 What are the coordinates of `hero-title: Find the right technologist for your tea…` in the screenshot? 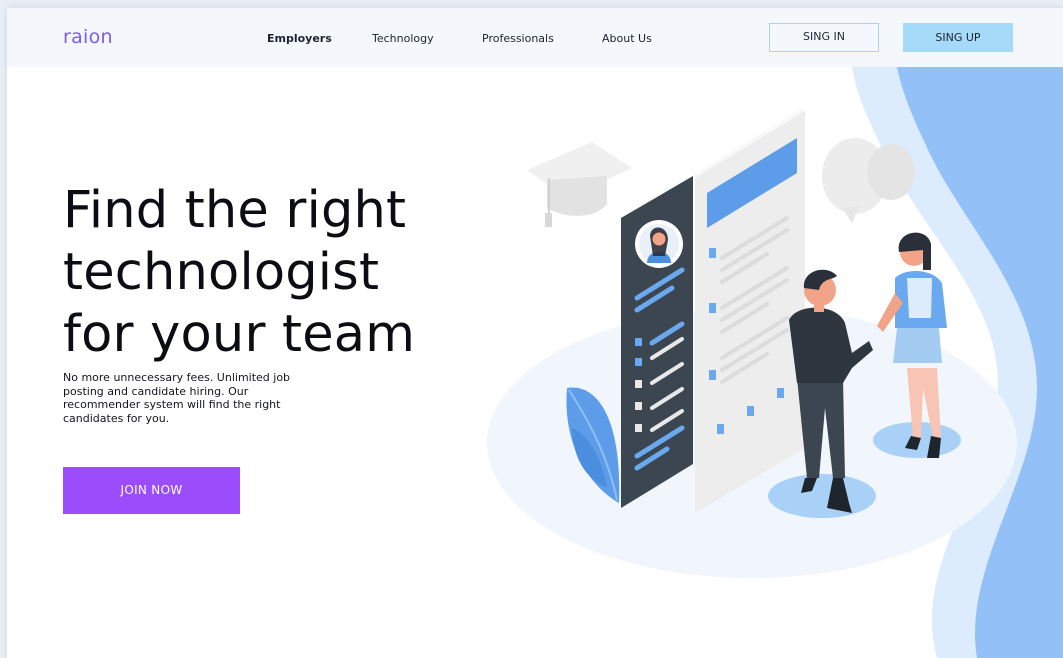 It's located at (273, 273).